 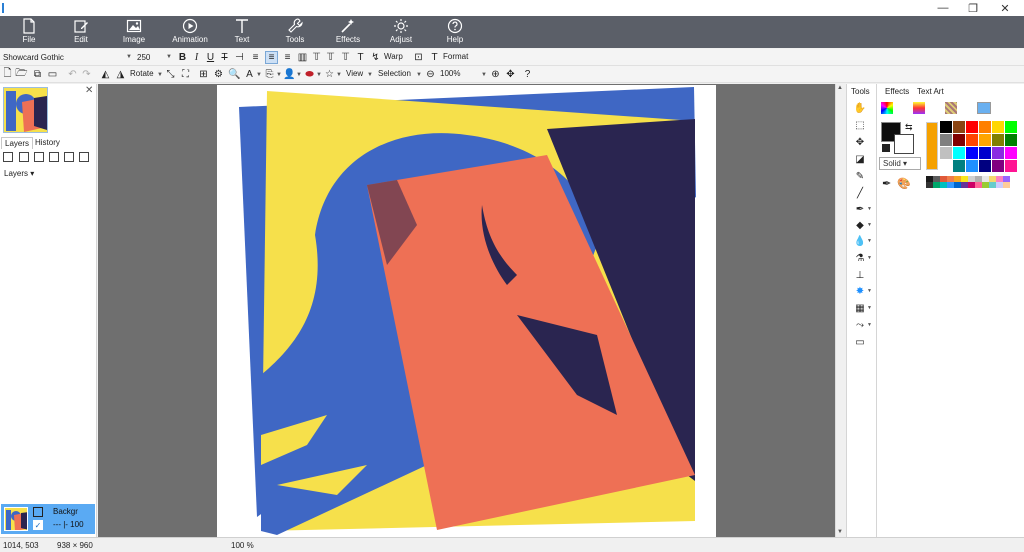 What do you see at coordinates (249, 74) in the screenshot?
I see `text-tool-icon: A` at bounding box center [249, 74].